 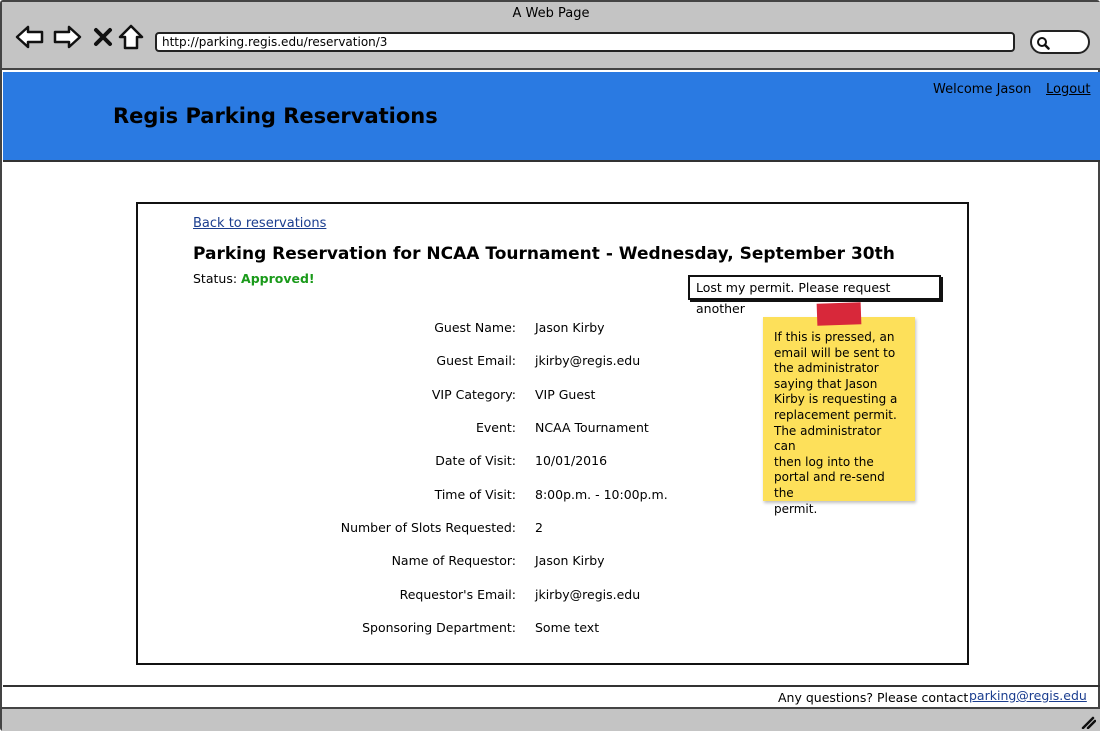 What do you see at coordinates (814, 295) in the screenshot?
I see `request-new-permit-button: Lost my permit. Please request another` at bounding box center [814, 295].